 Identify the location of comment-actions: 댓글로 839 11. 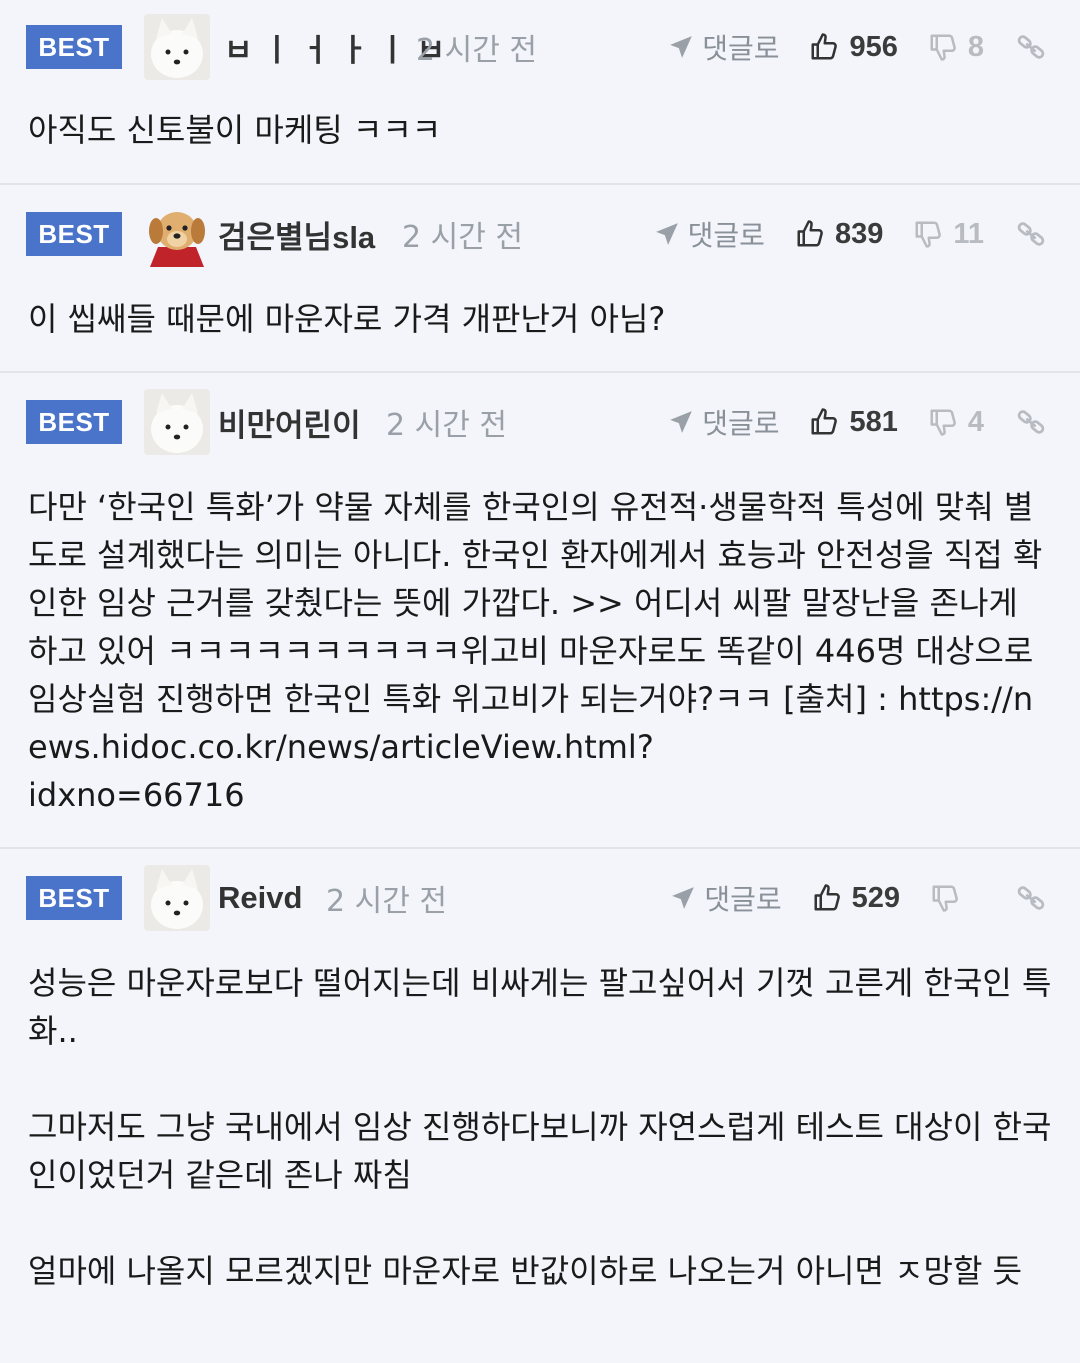
(850, 234).